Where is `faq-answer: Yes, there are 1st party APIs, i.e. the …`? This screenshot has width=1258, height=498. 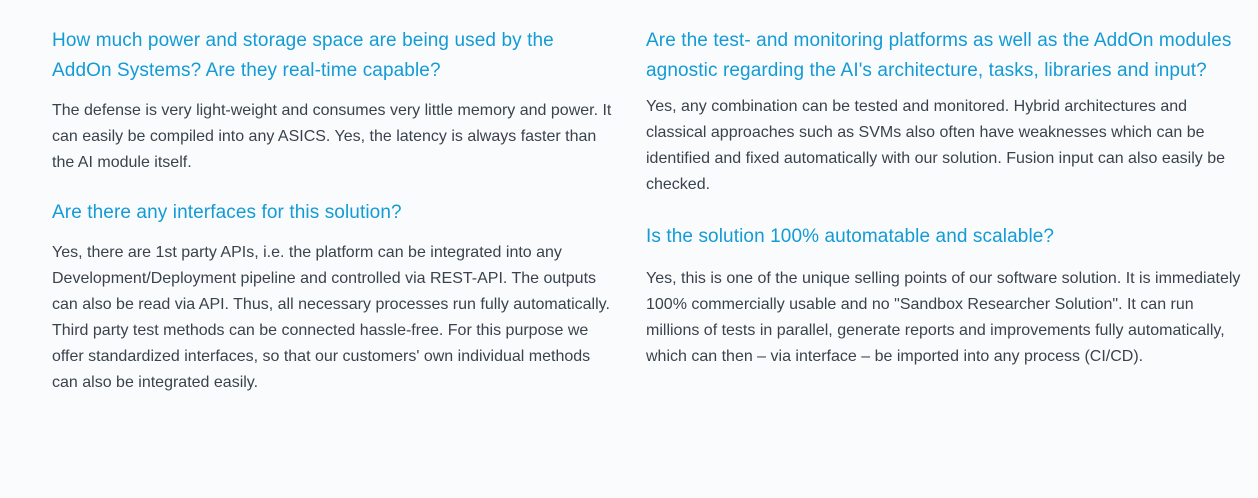
faq-answer: Yes, there are 1st party APIs, i.e. the … is located at coordinates (331, 317).